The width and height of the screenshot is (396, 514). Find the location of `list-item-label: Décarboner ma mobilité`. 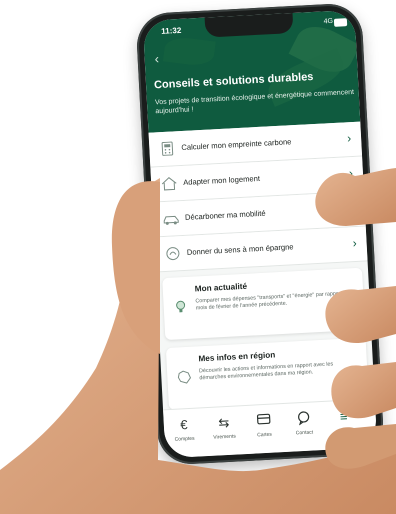

list-item-label: Décarboner ma mobilité is located at coordinates (225, 215).